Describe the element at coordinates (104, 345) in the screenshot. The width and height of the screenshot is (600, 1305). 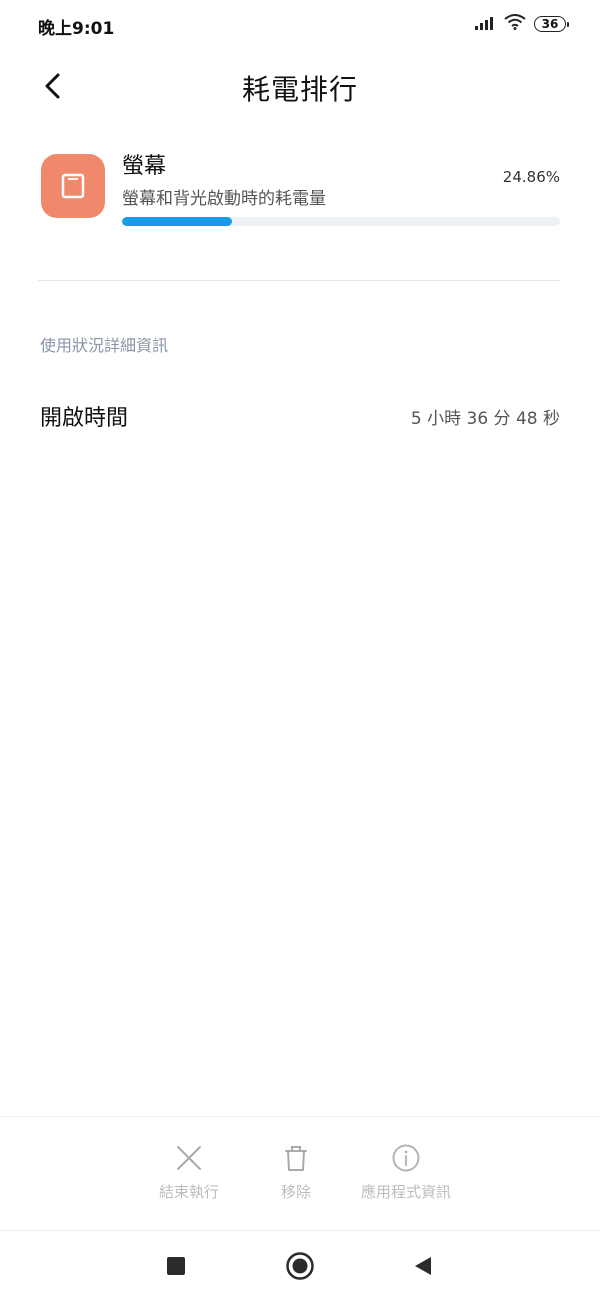
I see `section-title: 使用狀況詳細資訊` at that location.